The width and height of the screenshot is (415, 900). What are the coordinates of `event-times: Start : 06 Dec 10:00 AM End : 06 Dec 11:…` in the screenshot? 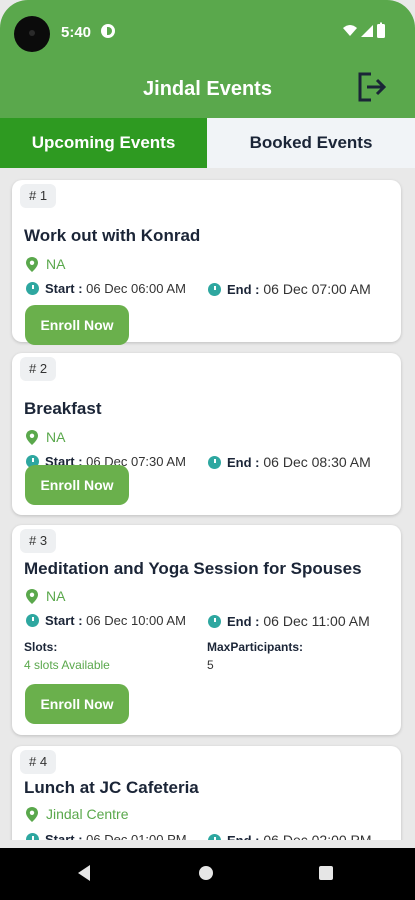 It's located at (198, 621).